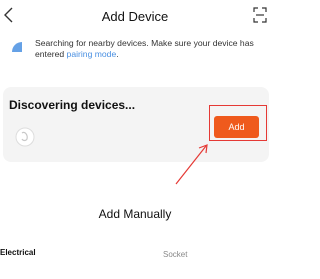 This screenshot has width=320, height=279. What do you see at coordinates (25, 137) in the screenshot?
I see `device-placeholder-icon` at bounding box center [25, 137].